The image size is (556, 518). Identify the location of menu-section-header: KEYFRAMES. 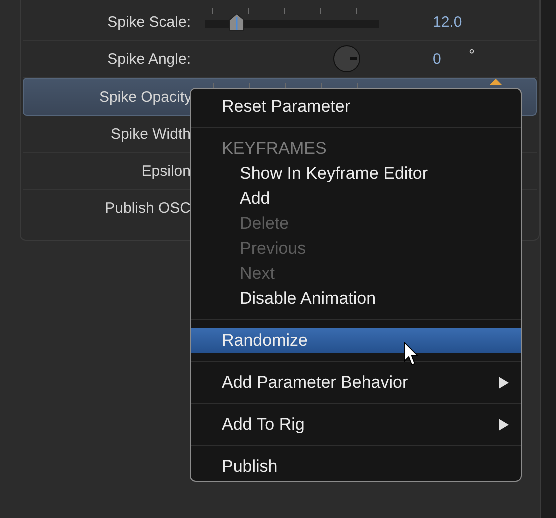
(274, 149).